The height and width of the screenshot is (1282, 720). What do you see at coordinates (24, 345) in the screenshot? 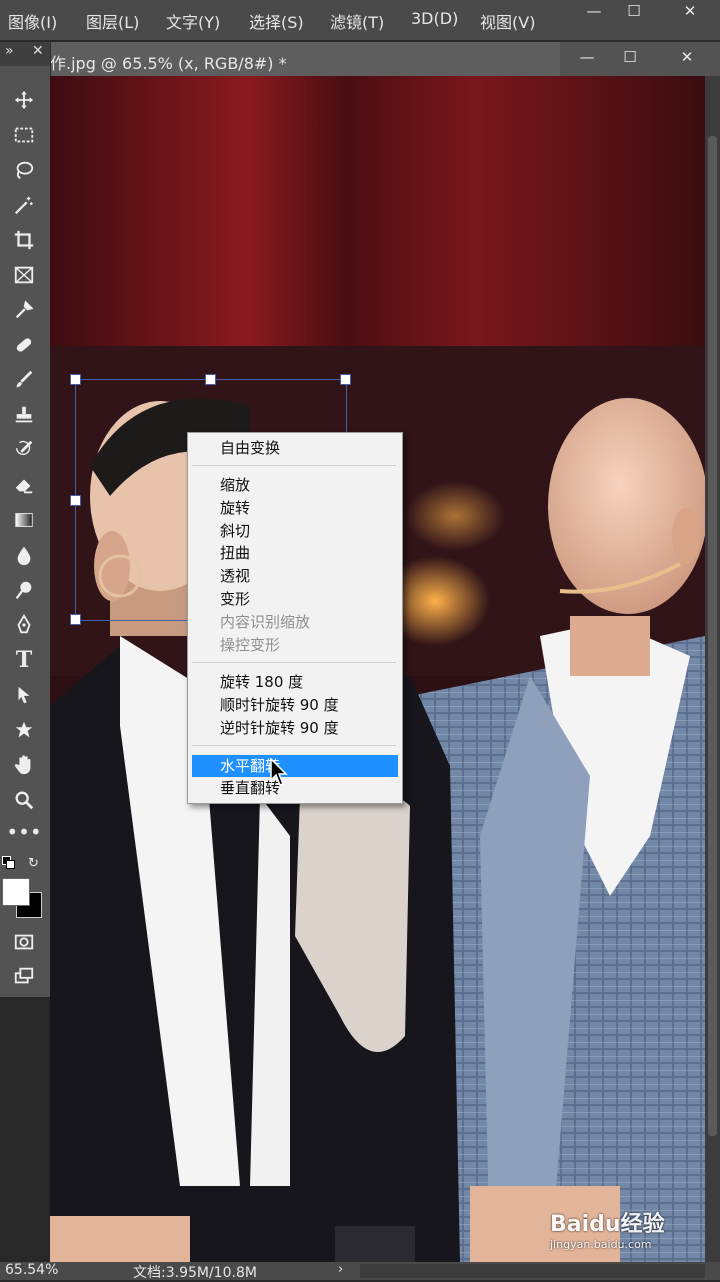
I see `healing-brush-tool-icon` at bounding box center [24, 345].